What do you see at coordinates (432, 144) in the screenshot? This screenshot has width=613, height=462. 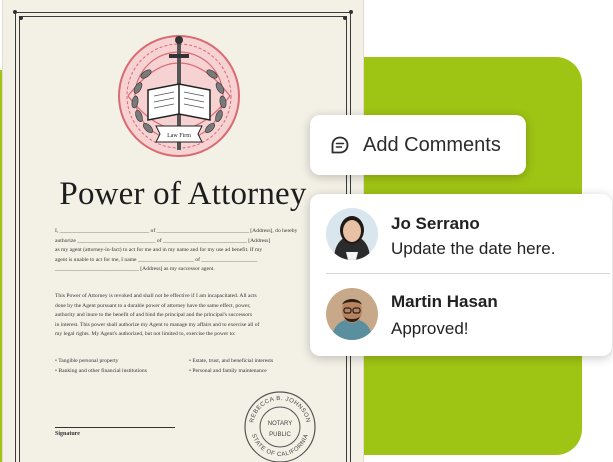 I see `add-comments-label: Add Comments` at bounding box center [432, 144].